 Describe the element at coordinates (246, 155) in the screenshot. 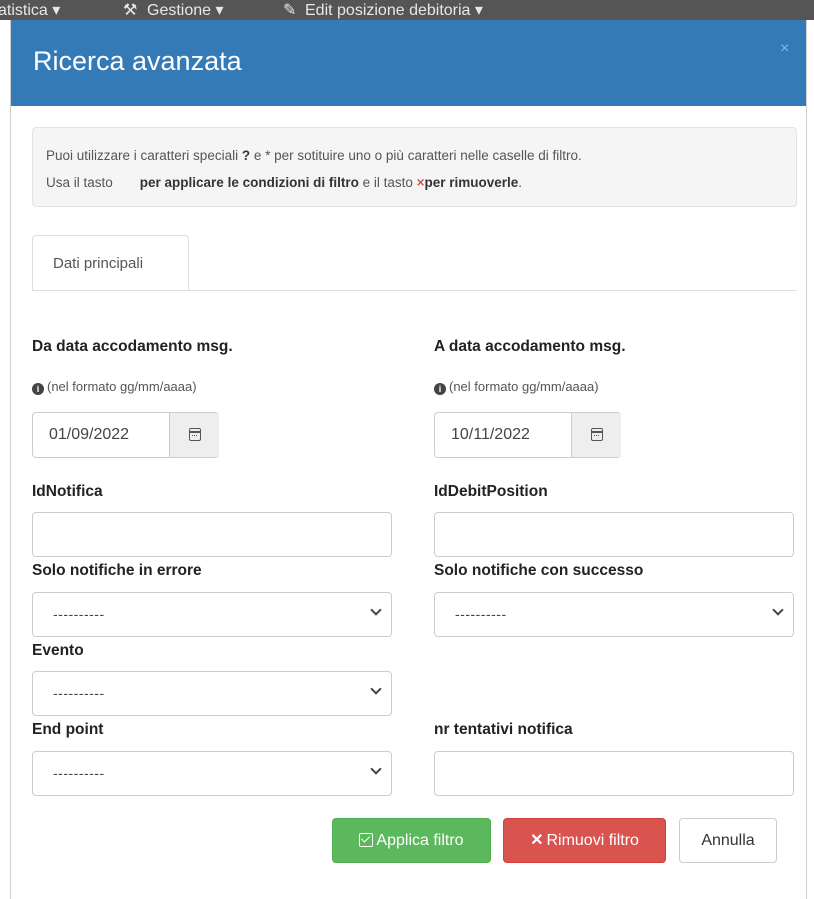

I see `info-question-mark: ?` at that location.